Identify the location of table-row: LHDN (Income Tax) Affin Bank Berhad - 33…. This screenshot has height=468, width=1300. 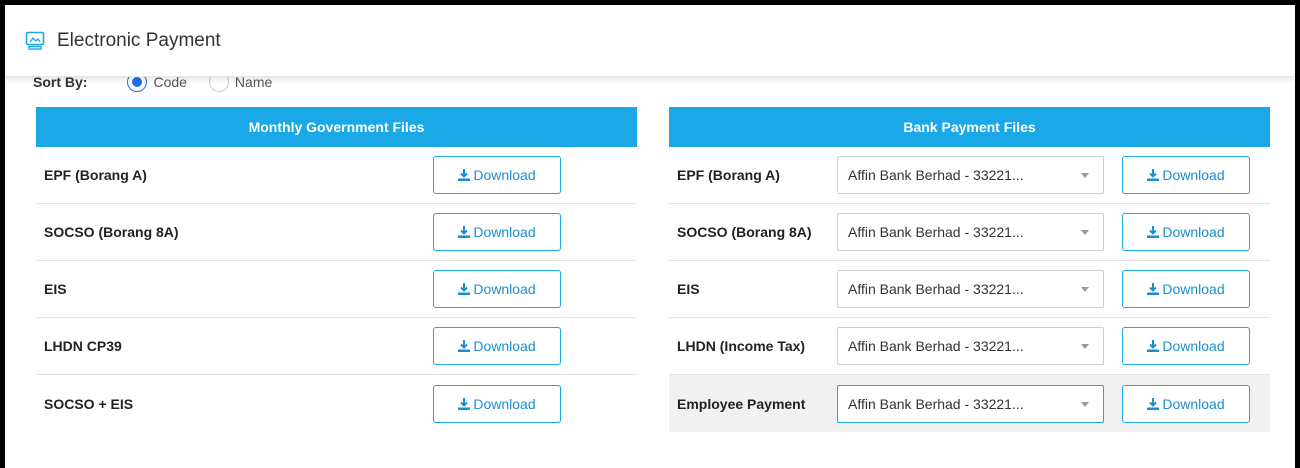
(969, 346).